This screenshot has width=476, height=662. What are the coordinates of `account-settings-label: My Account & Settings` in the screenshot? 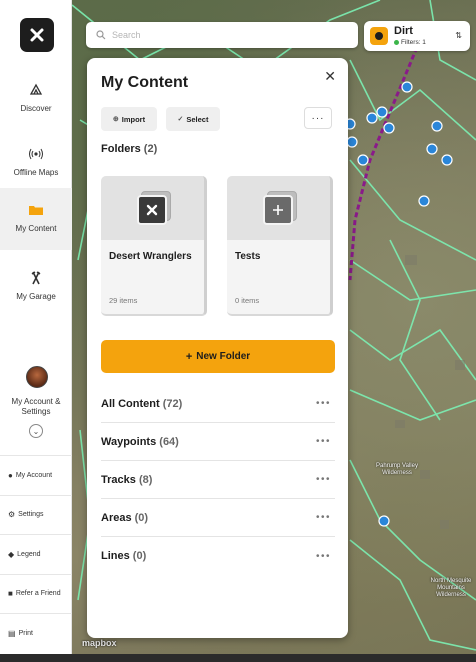 It's located at (36, 407).